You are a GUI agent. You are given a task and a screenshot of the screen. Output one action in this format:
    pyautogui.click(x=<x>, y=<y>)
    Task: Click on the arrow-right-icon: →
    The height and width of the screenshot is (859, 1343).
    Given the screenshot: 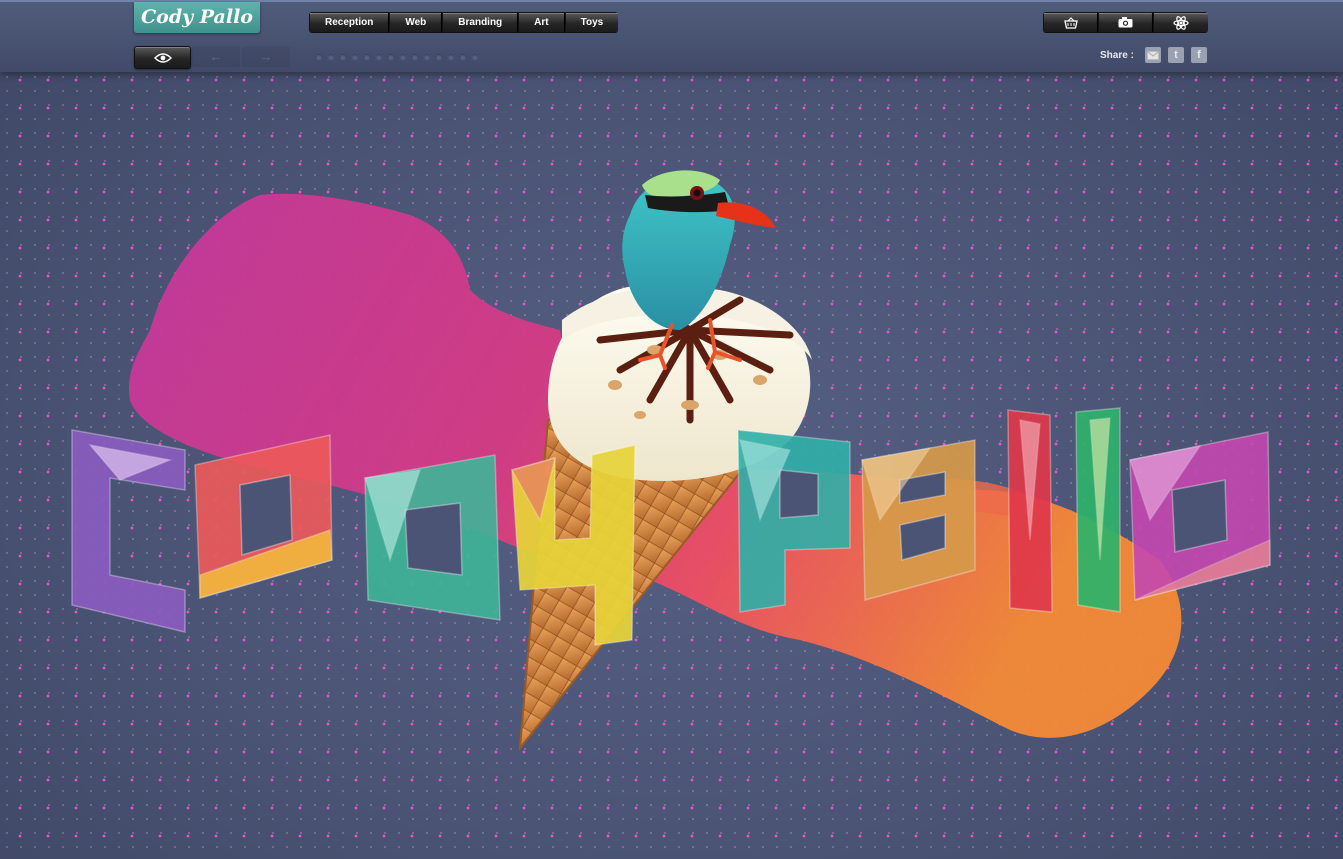 What is the action you would take?
    pyautogui.click(x=266, y=56)
    